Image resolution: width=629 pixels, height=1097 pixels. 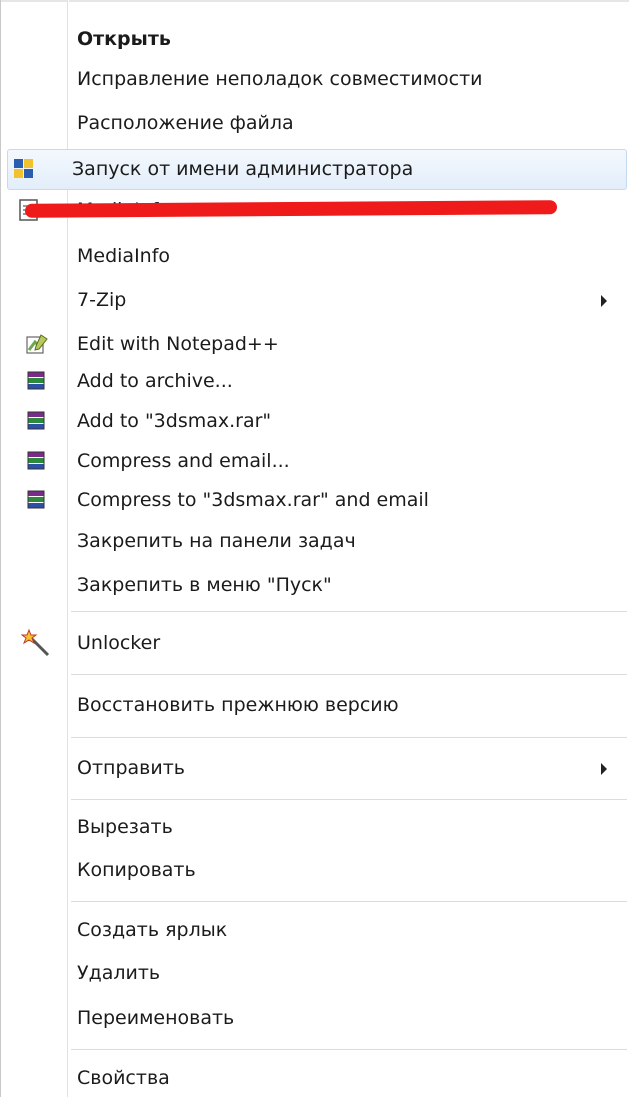 What do you see at coordinates (317, 1019) in the screenshot?
I see `menu-item-rename: Переименовать` at bounding box center [317, 1019].